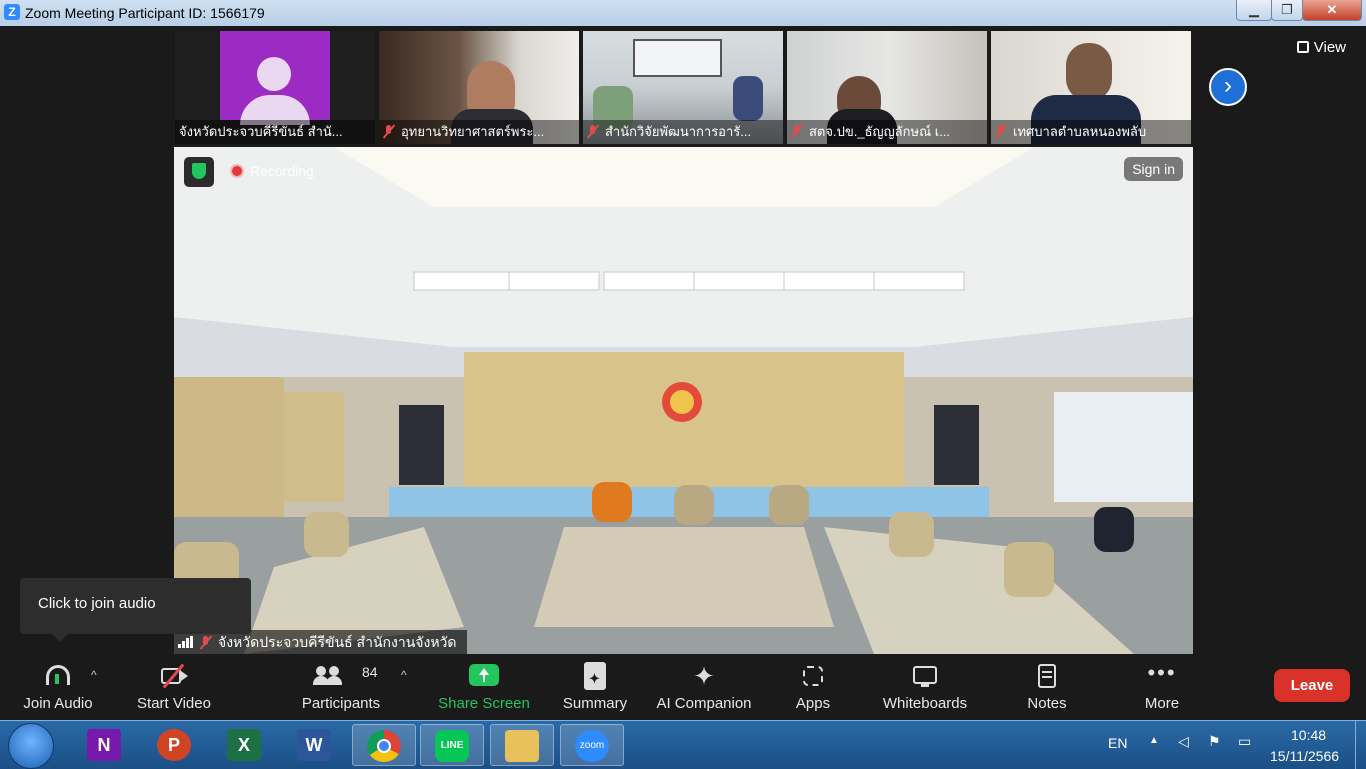  I want to click on participants-button: 84 Participants, so click(341, 687).